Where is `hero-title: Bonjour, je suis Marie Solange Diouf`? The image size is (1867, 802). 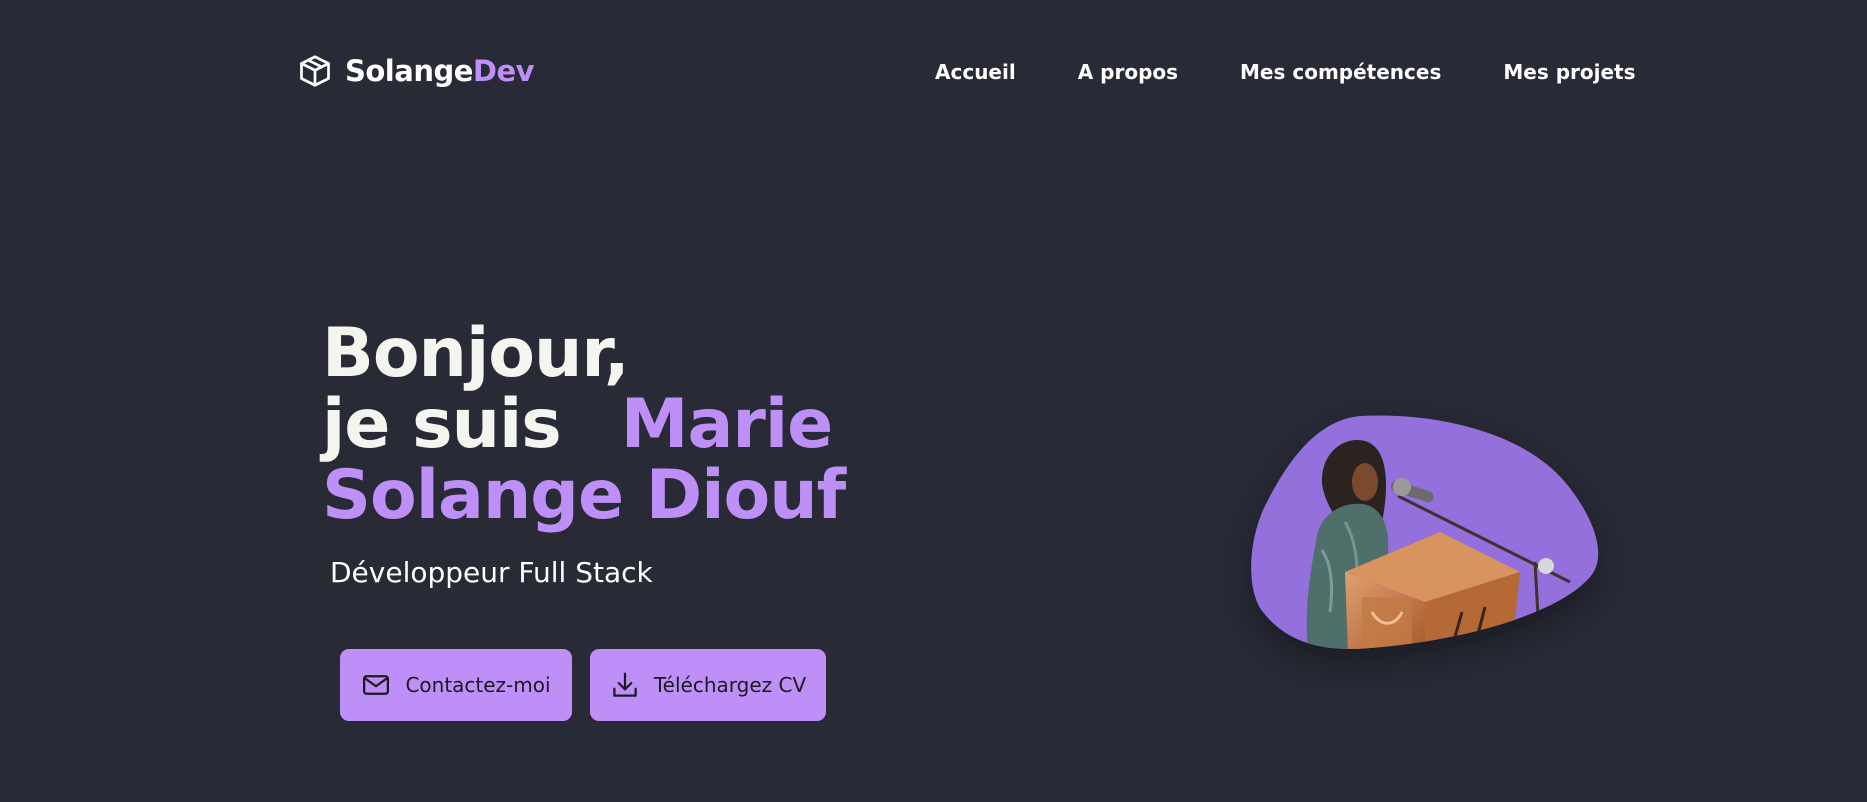
hero-title: Bonjour, je suis Marie Solange Diouf is located at coordinates (584, 424).